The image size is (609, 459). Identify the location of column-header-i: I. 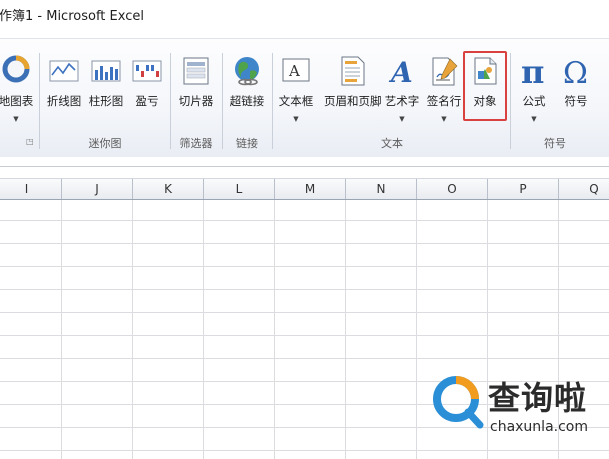
(31, 189).